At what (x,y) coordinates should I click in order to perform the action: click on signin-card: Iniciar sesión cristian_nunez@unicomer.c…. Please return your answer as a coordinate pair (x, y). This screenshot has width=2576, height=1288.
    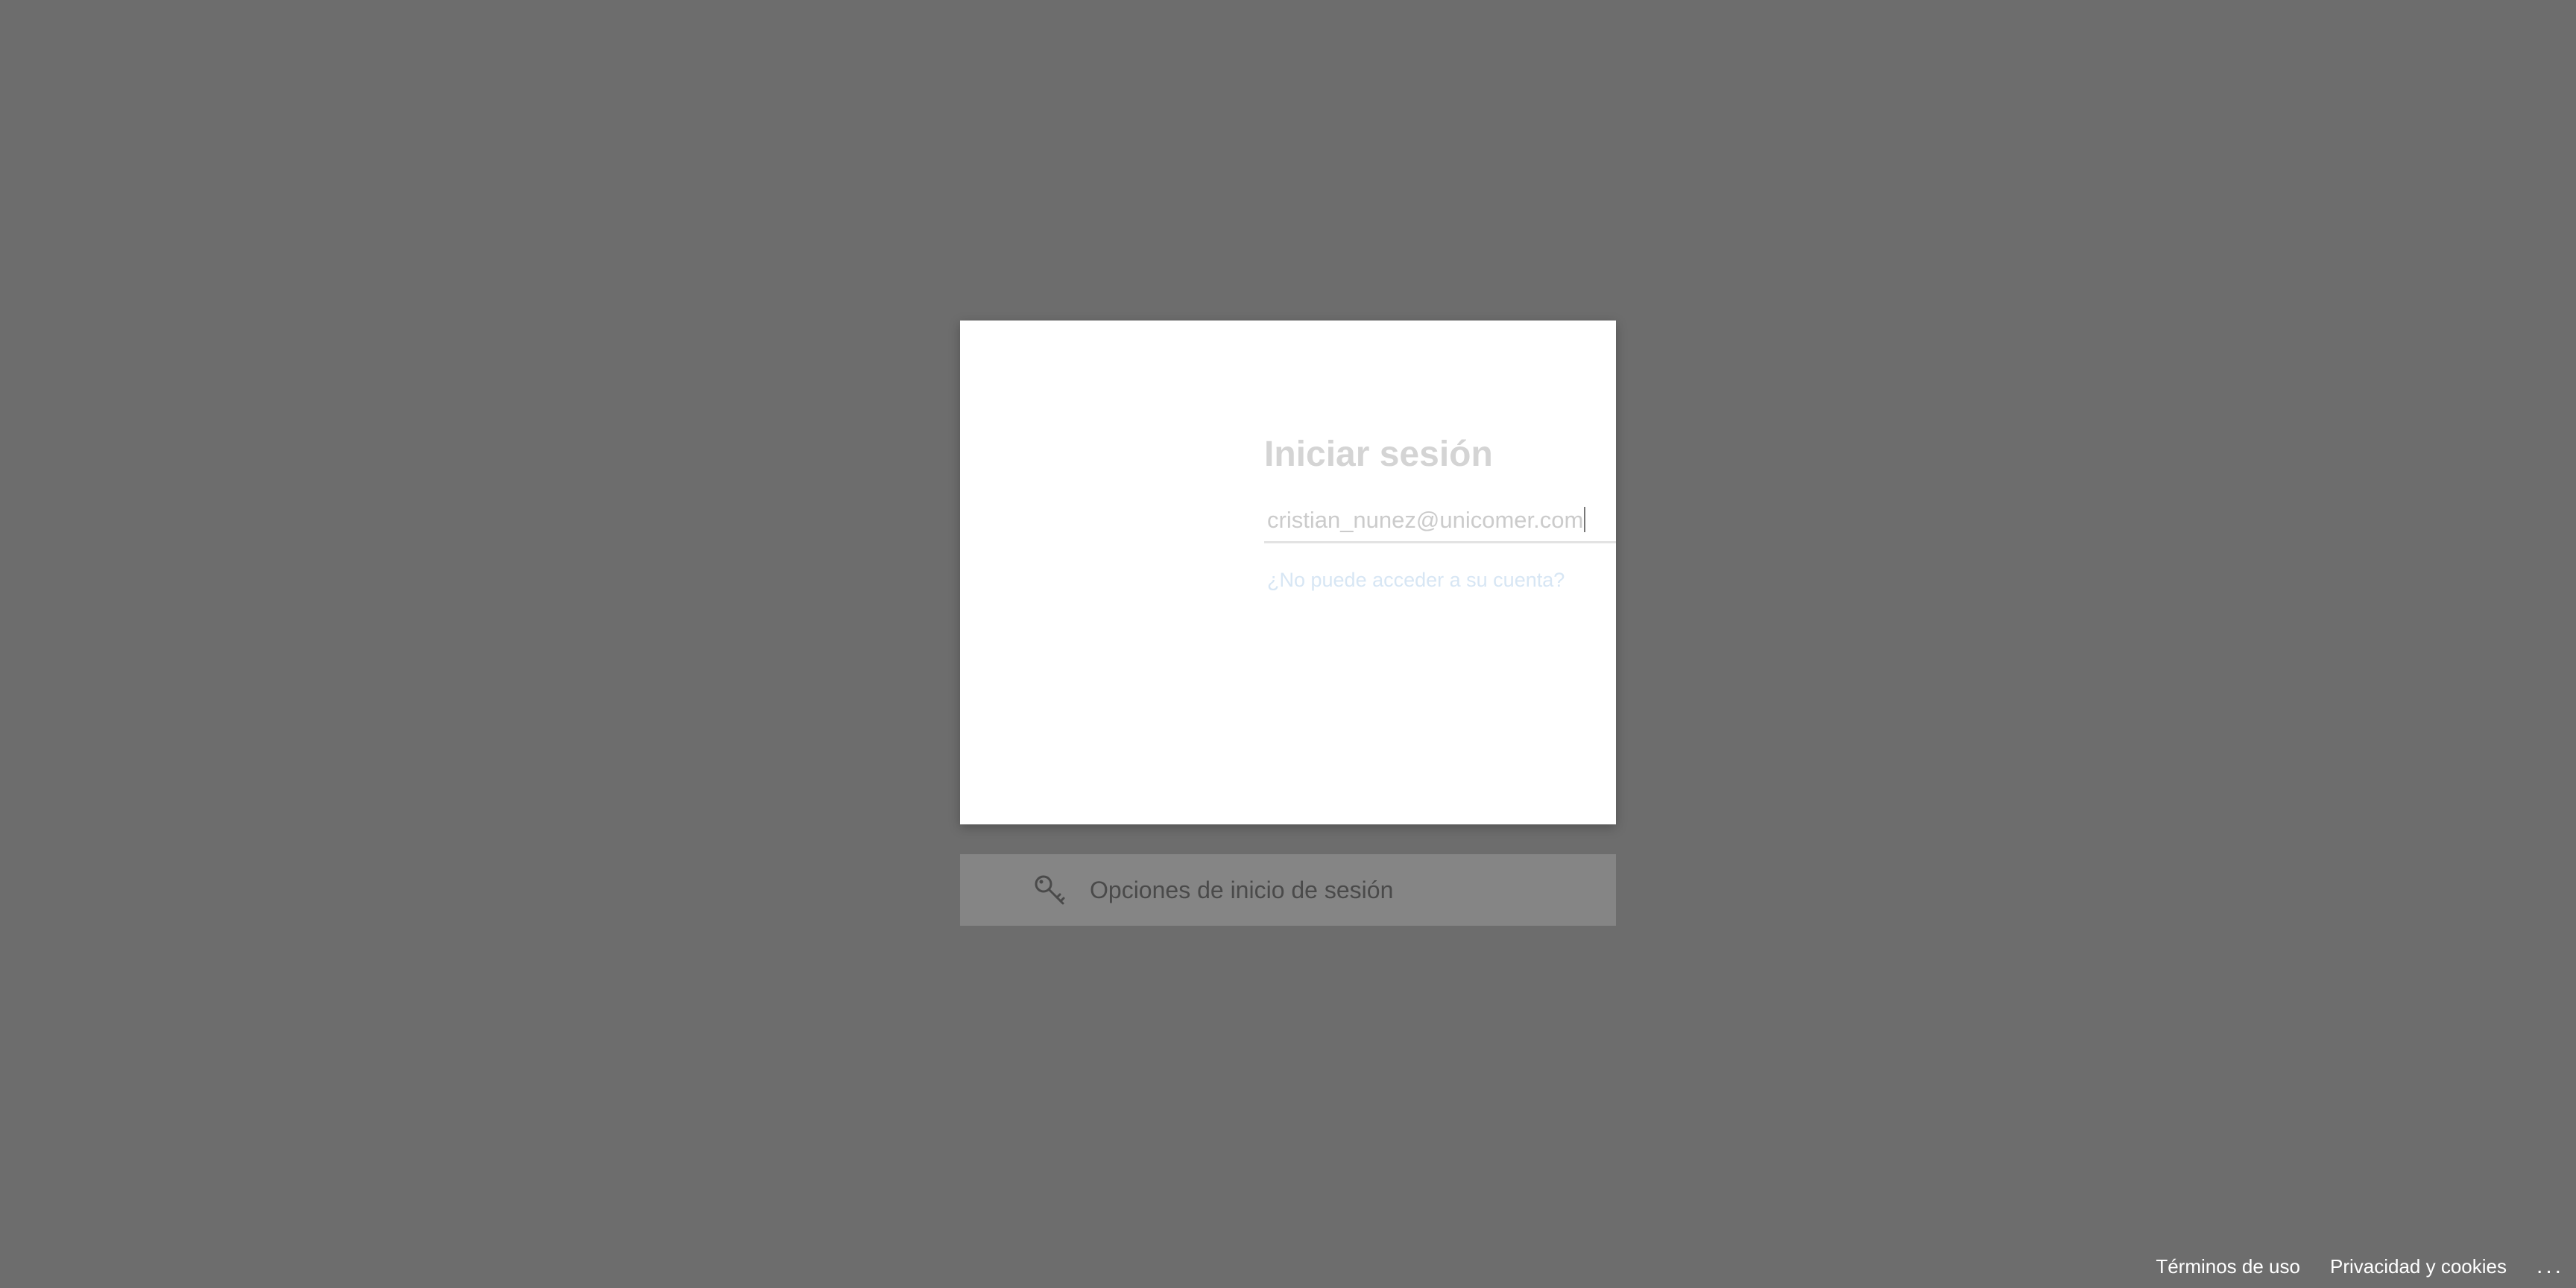
    Looking at the image, I should click on (1288, 572).